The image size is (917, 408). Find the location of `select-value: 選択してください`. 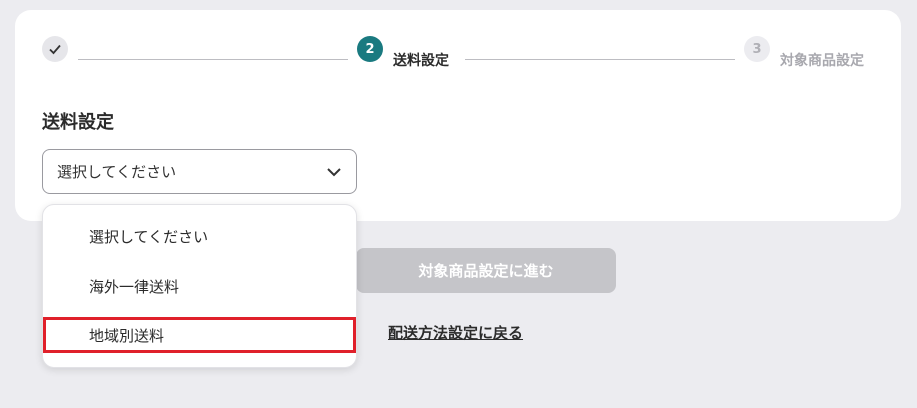

select-value: 選択してください is located at coordinates (117, 172).